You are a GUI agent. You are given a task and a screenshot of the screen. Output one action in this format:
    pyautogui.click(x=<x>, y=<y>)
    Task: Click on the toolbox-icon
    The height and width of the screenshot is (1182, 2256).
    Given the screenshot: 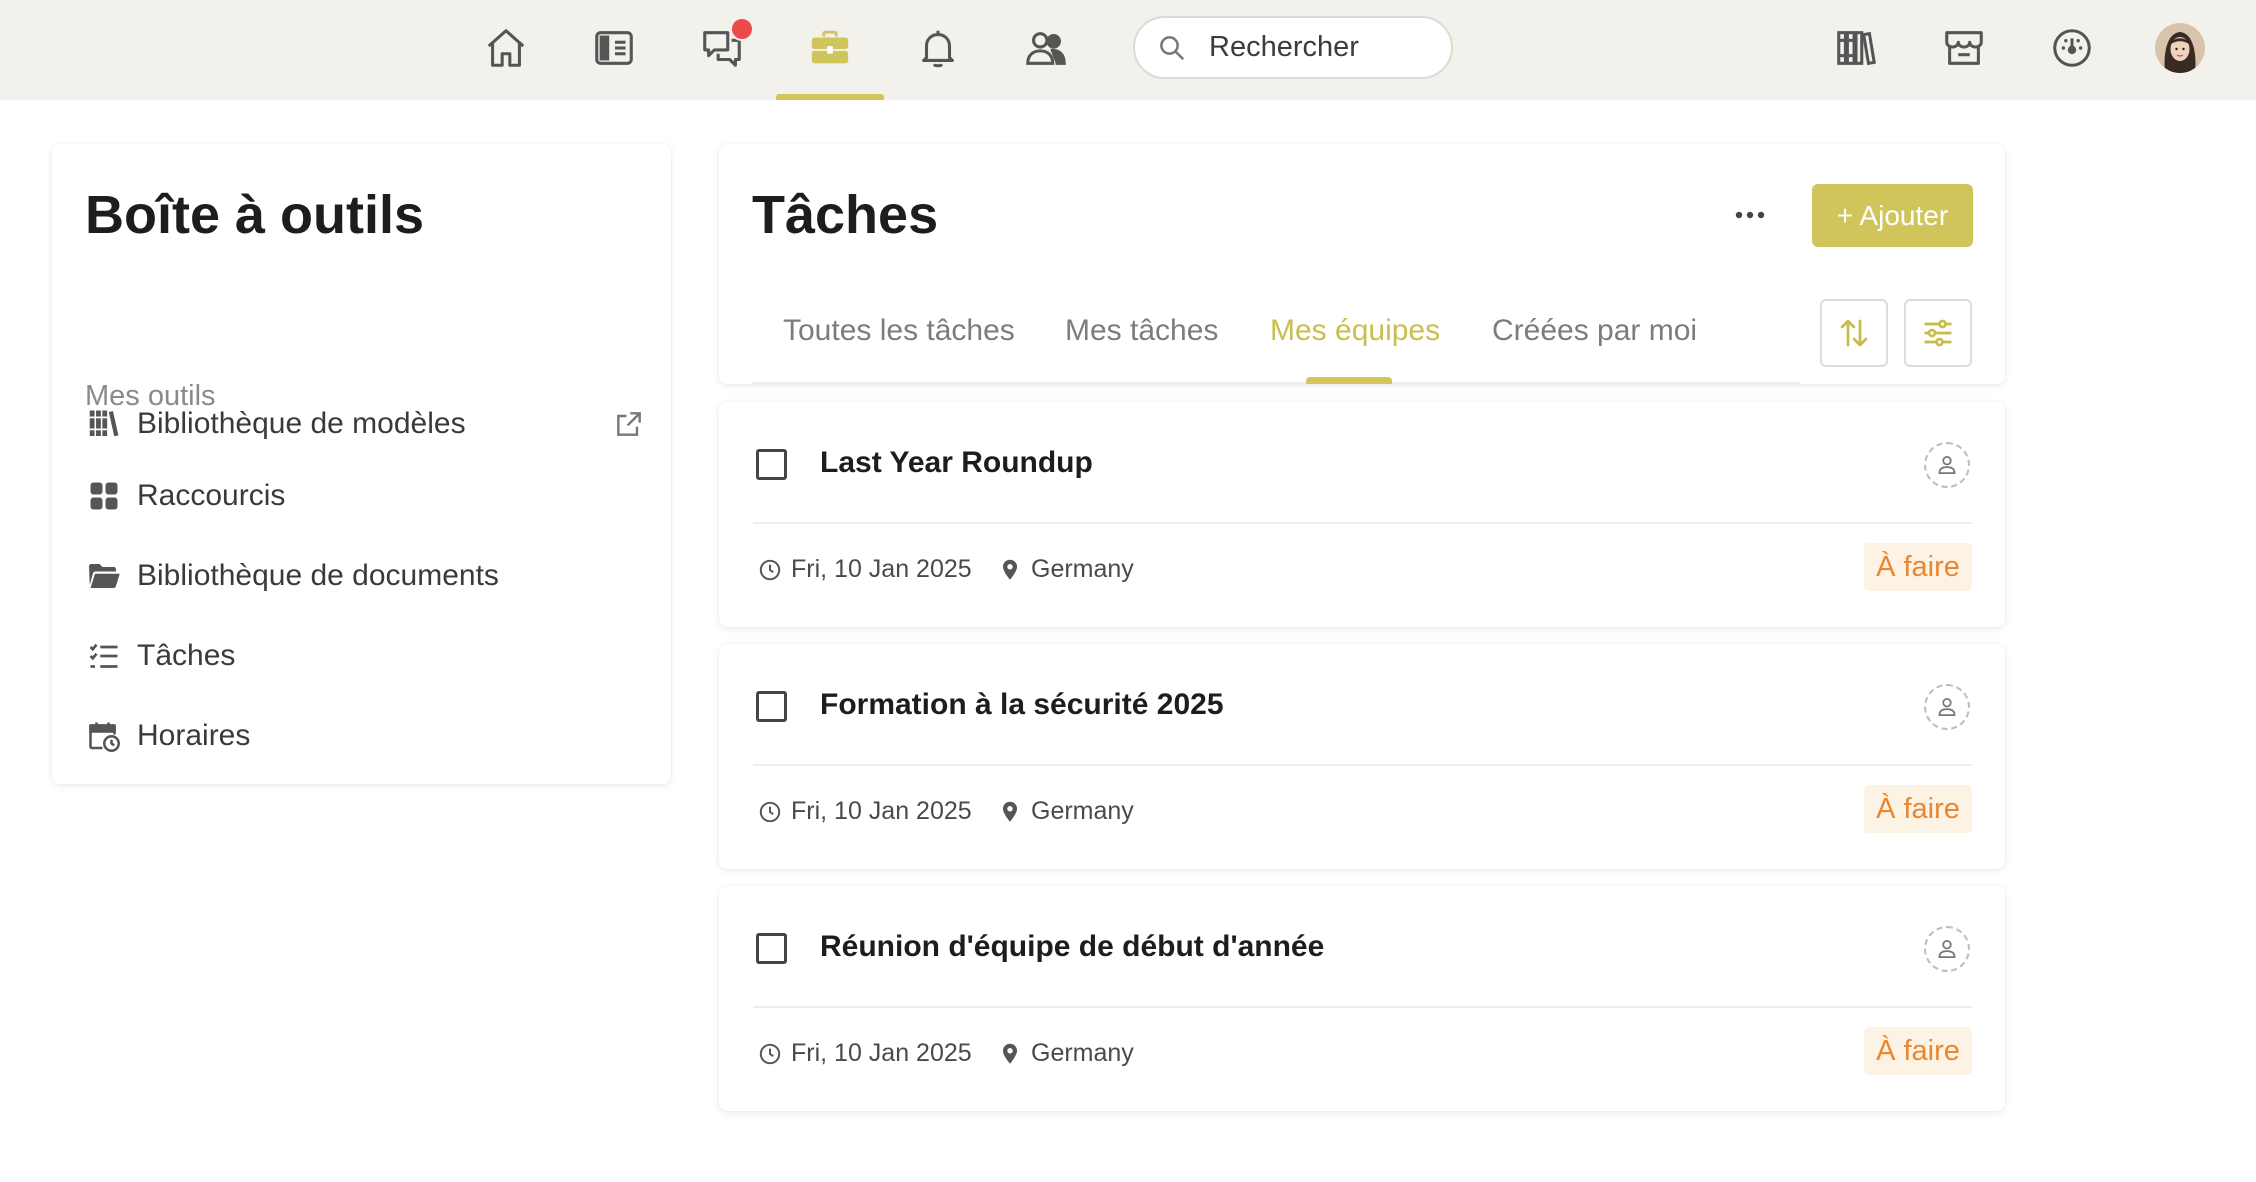 What is the action you would take?
    pyautogui.click(x=830, y=48)
    